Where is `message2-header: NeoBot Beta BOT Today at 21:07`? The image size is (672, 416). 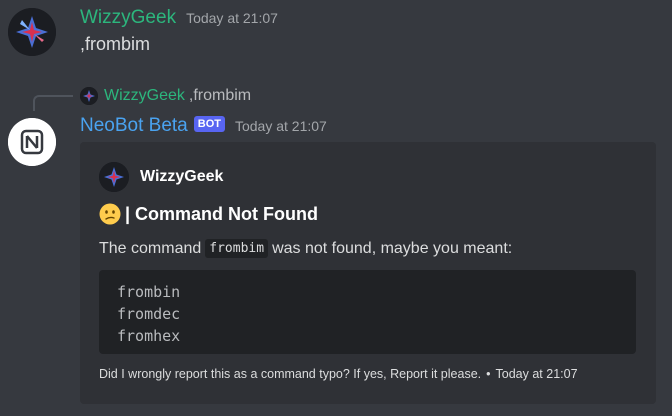
message2-header: NeoBot Beta BOT Today at 21:07 is located at coordinates (203, 126).